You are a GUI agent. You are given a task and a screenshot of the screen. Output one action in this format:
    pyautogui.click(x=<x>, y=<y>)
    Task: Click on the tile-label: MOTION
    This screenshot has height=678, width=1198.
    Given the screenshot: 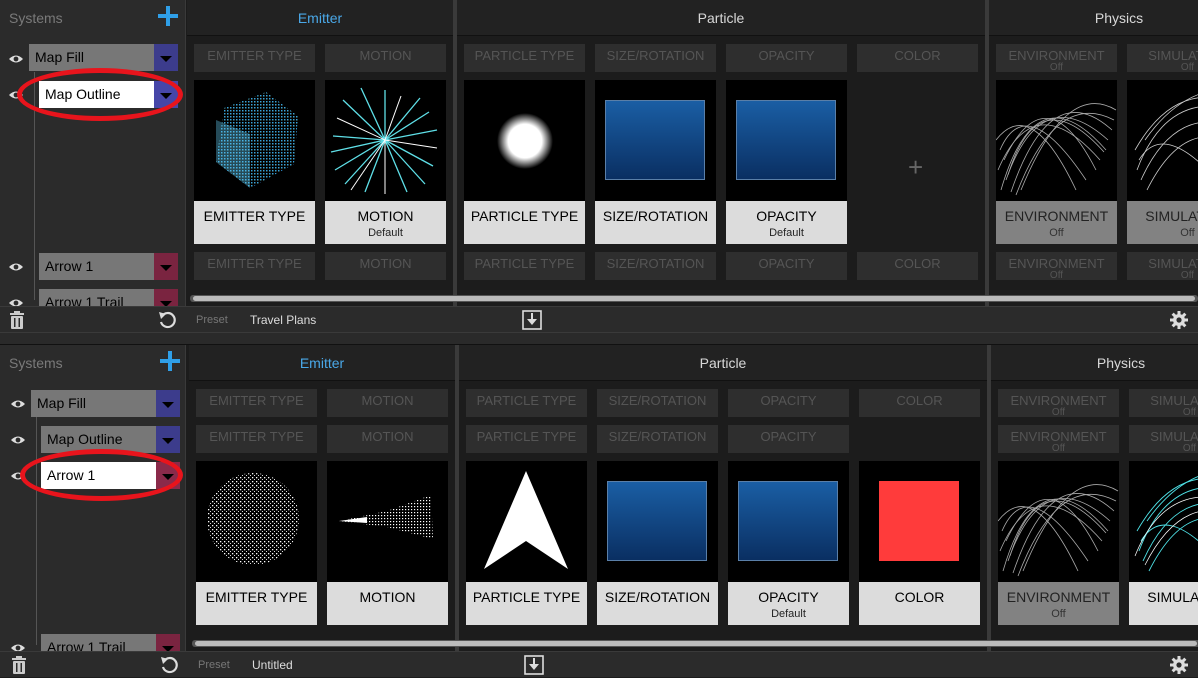 What is the action you would take?
    pyautogui.click(x=387, y=603)
    